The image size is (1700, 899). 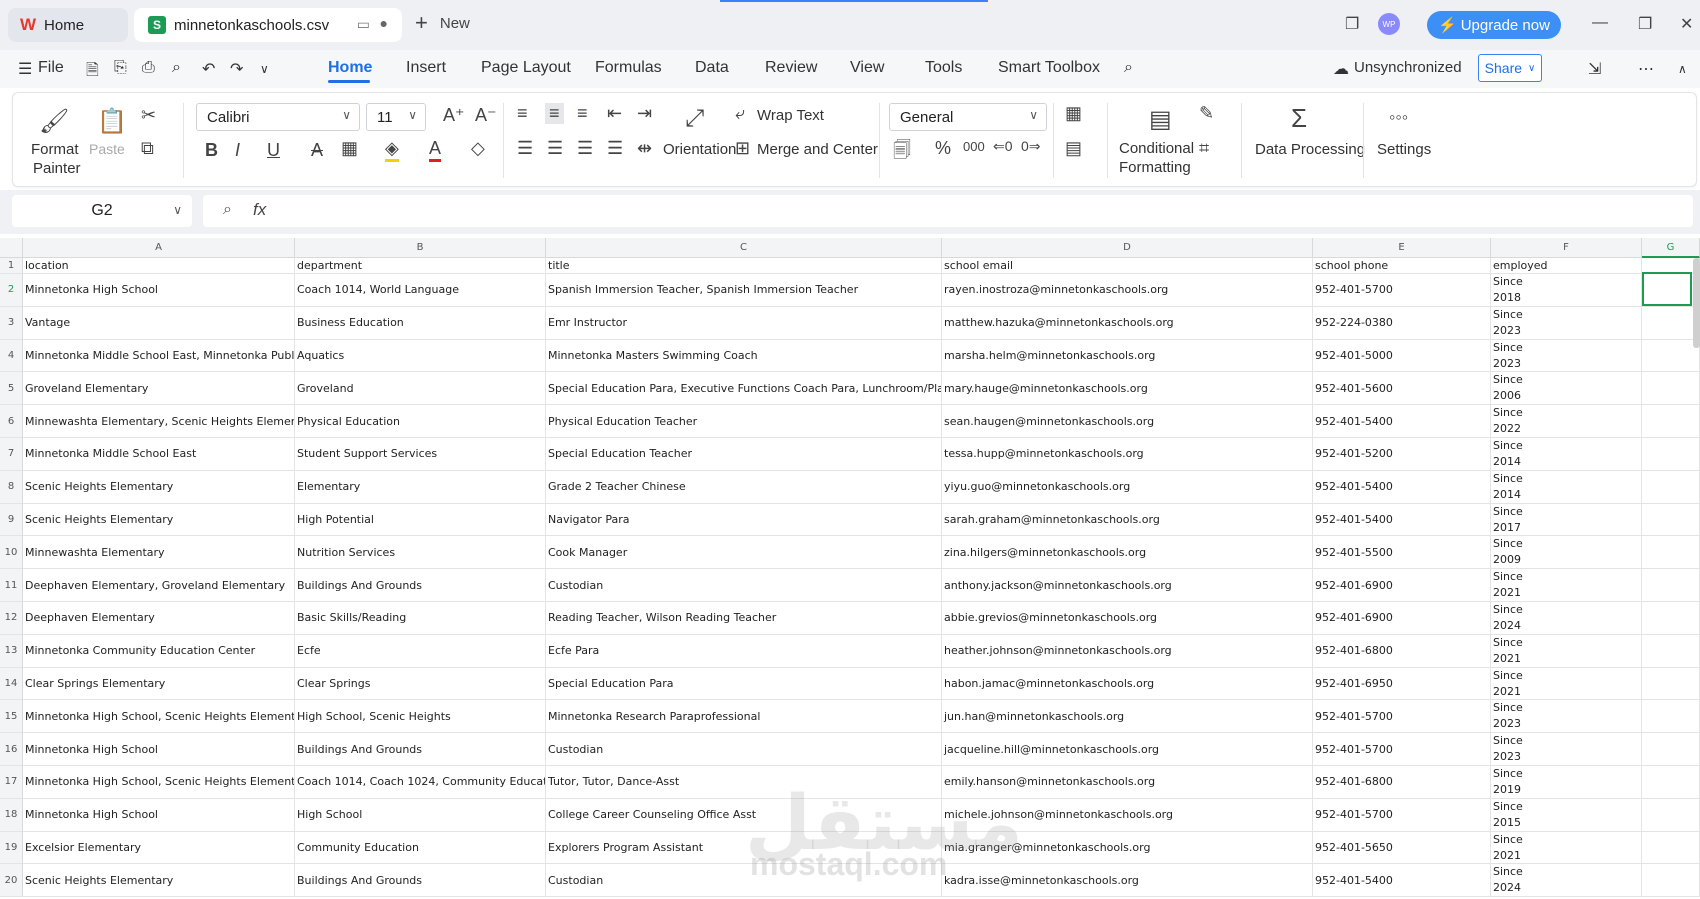 I want to click on align-right-icon: ☰, so click(x=585, y=148).